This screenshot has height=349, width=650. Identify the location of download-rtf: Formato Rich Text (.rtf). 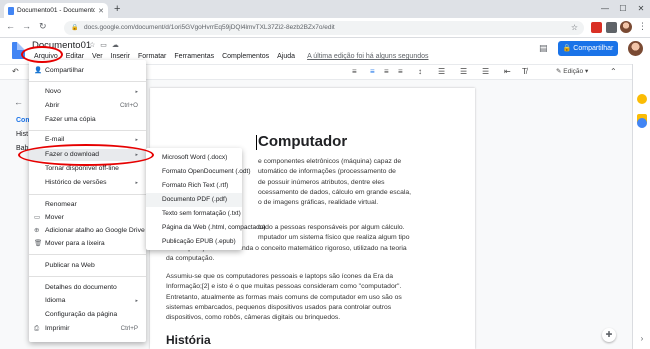
(194, 186).